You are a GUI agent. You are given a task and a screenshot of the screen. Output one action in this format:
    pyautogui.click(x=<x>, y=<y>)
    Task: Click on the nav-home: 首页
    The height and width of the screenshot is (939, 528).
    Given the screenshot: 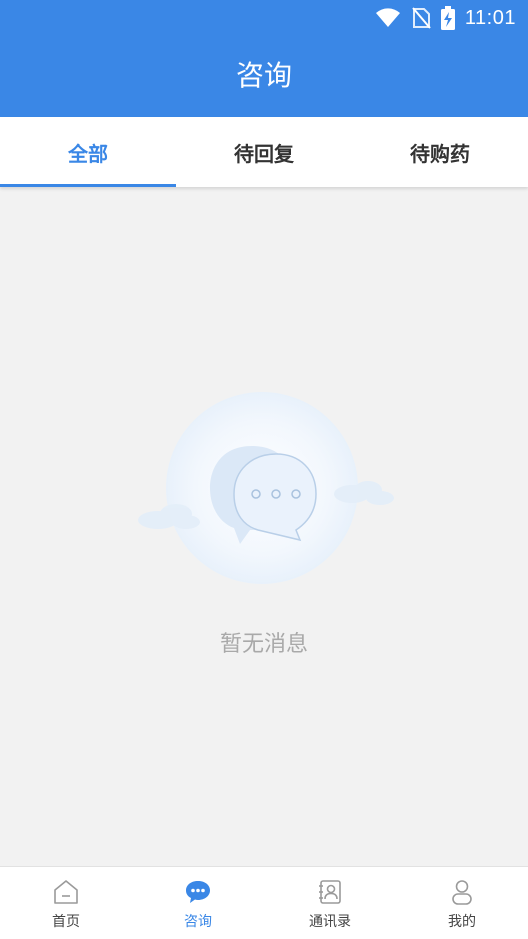 What is the action you would take?
    pyautogui.click(x=66, y=903)
    